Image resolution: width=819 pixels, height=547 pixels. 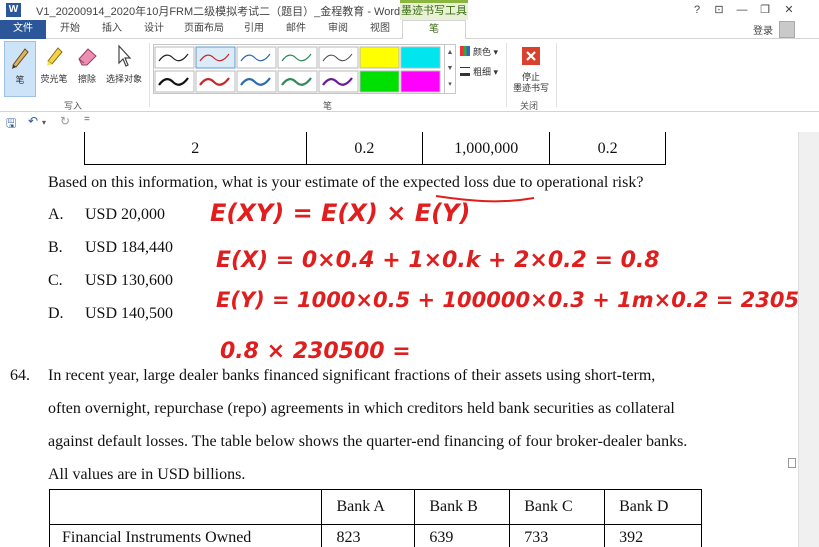 I want to click on pen-gallery-scroll: ▲ ▼ ▾, so click(x=450, y=69).